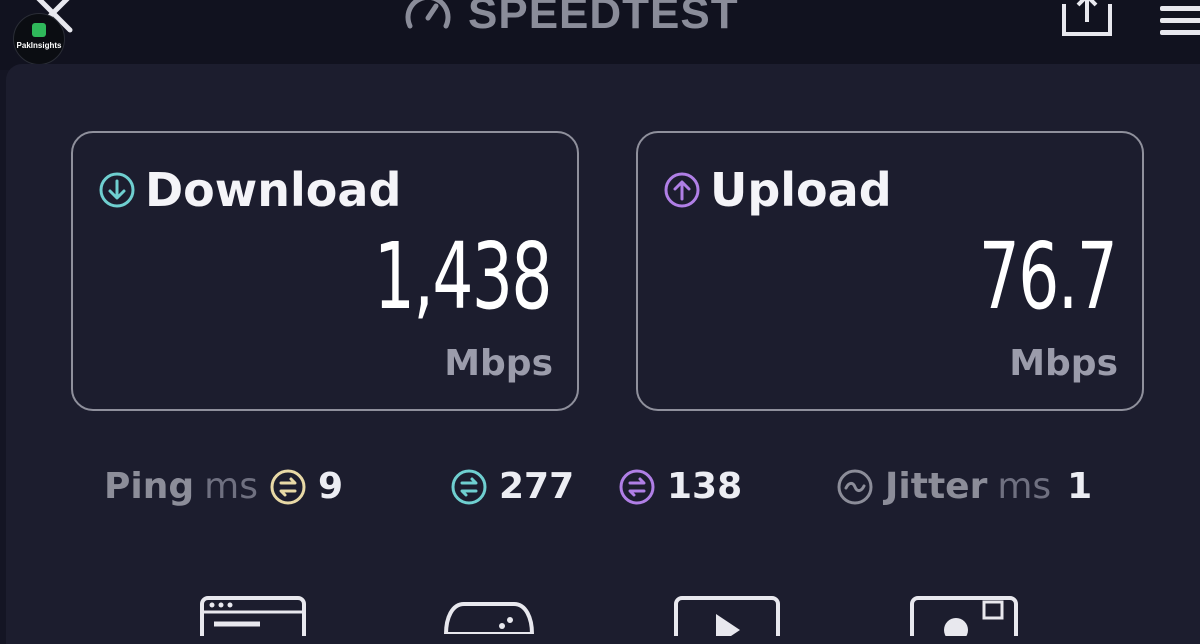  Describe the element at coordinates (149, 486) in the screenshot. I see `ping-label: Ping` at that location.